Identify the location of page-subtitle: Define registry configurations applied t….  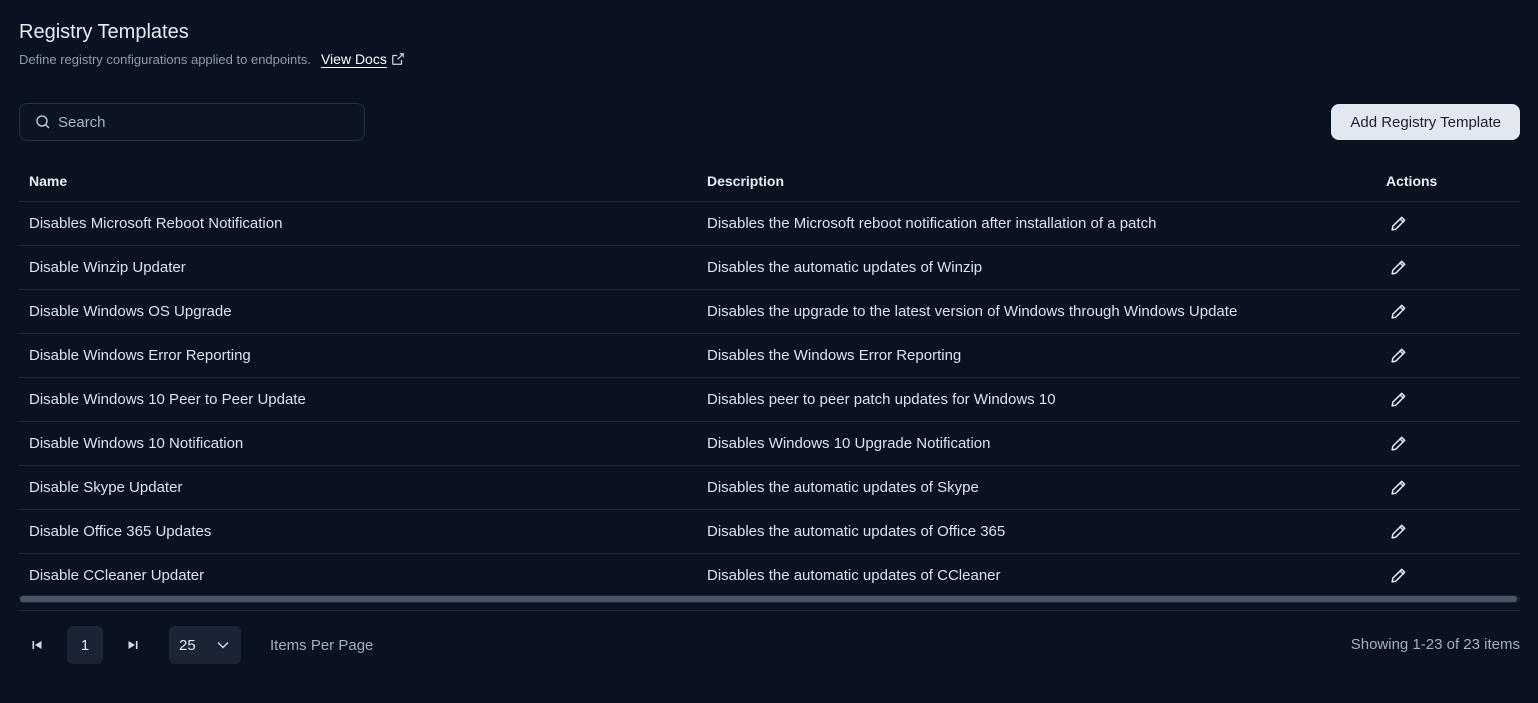
(165, 59).